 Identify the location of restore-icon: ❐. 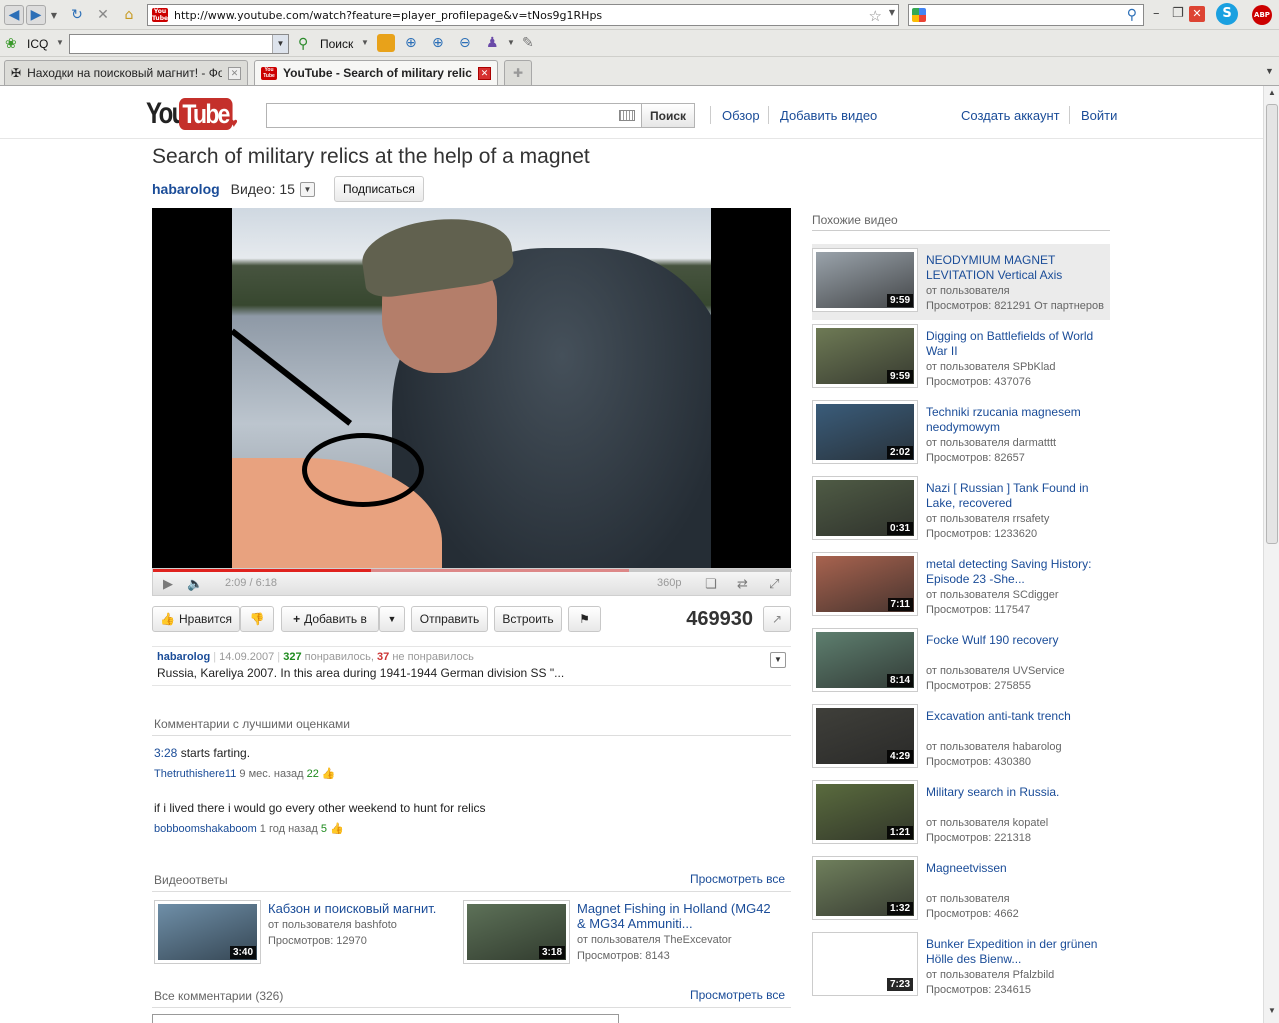
(1178, 13).